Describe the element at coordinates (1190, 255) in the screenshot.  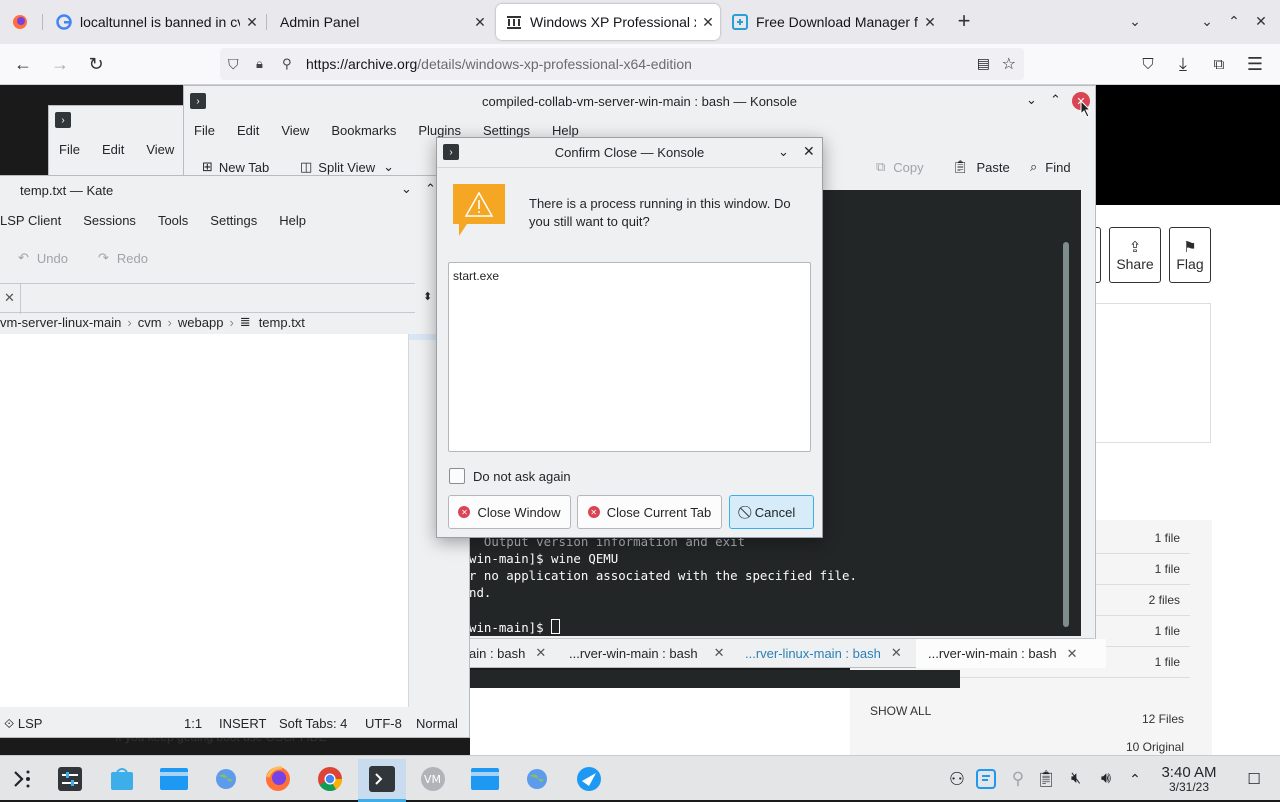
I see `flag-button: ⚑ Flag` at that location.